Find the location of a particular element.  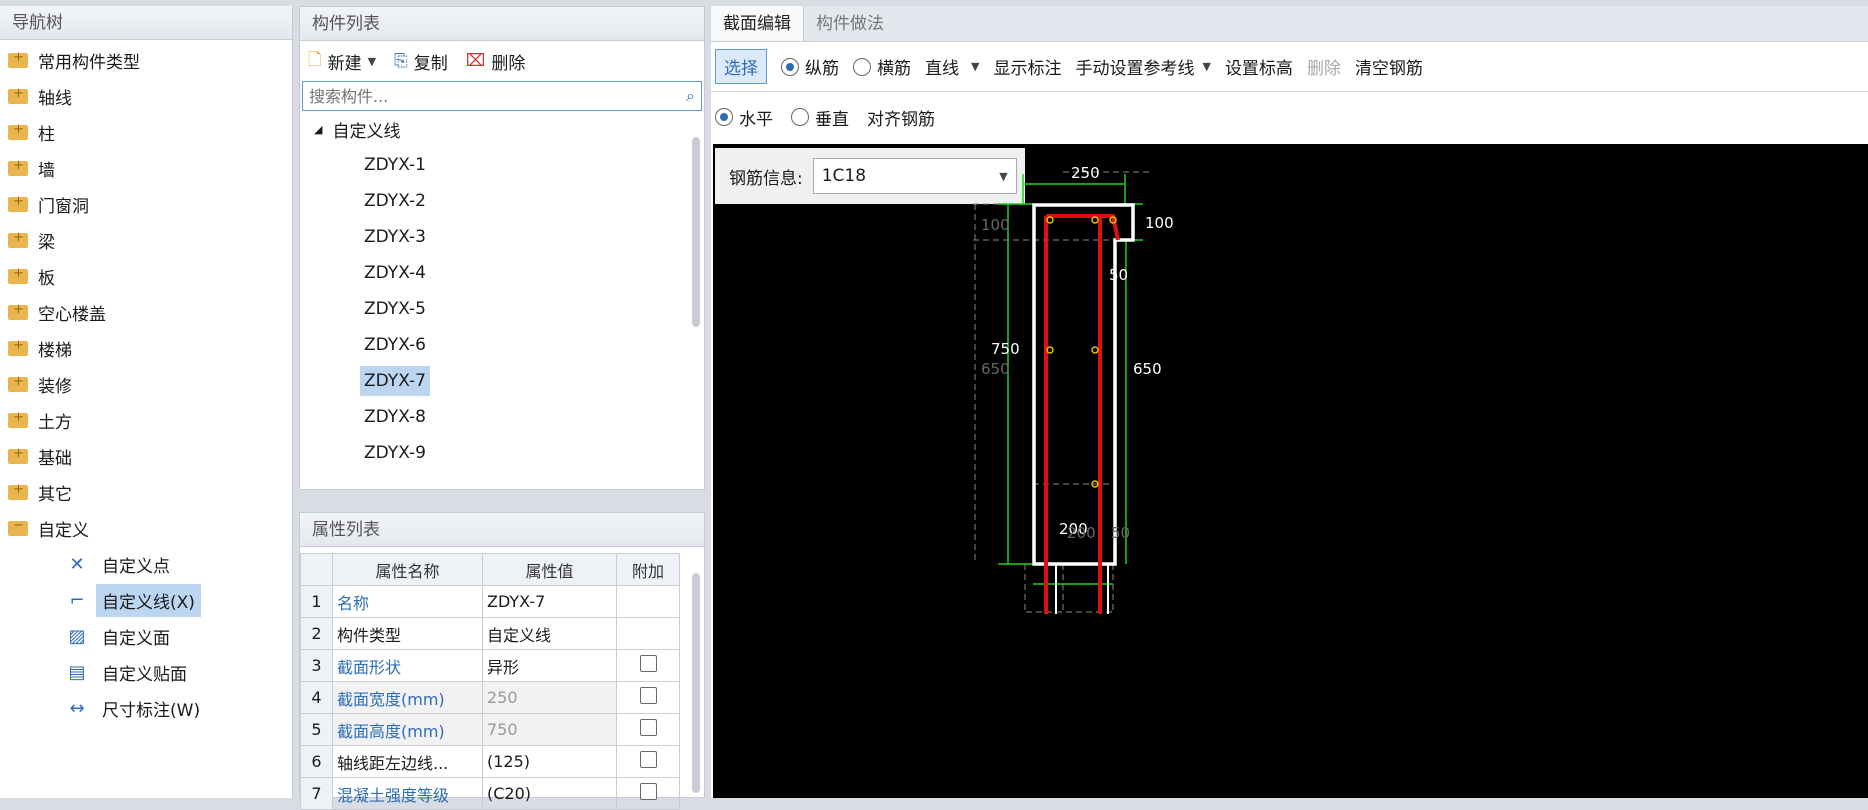

tab-component-method: 构件做法 is located at coordinates (850, 23).